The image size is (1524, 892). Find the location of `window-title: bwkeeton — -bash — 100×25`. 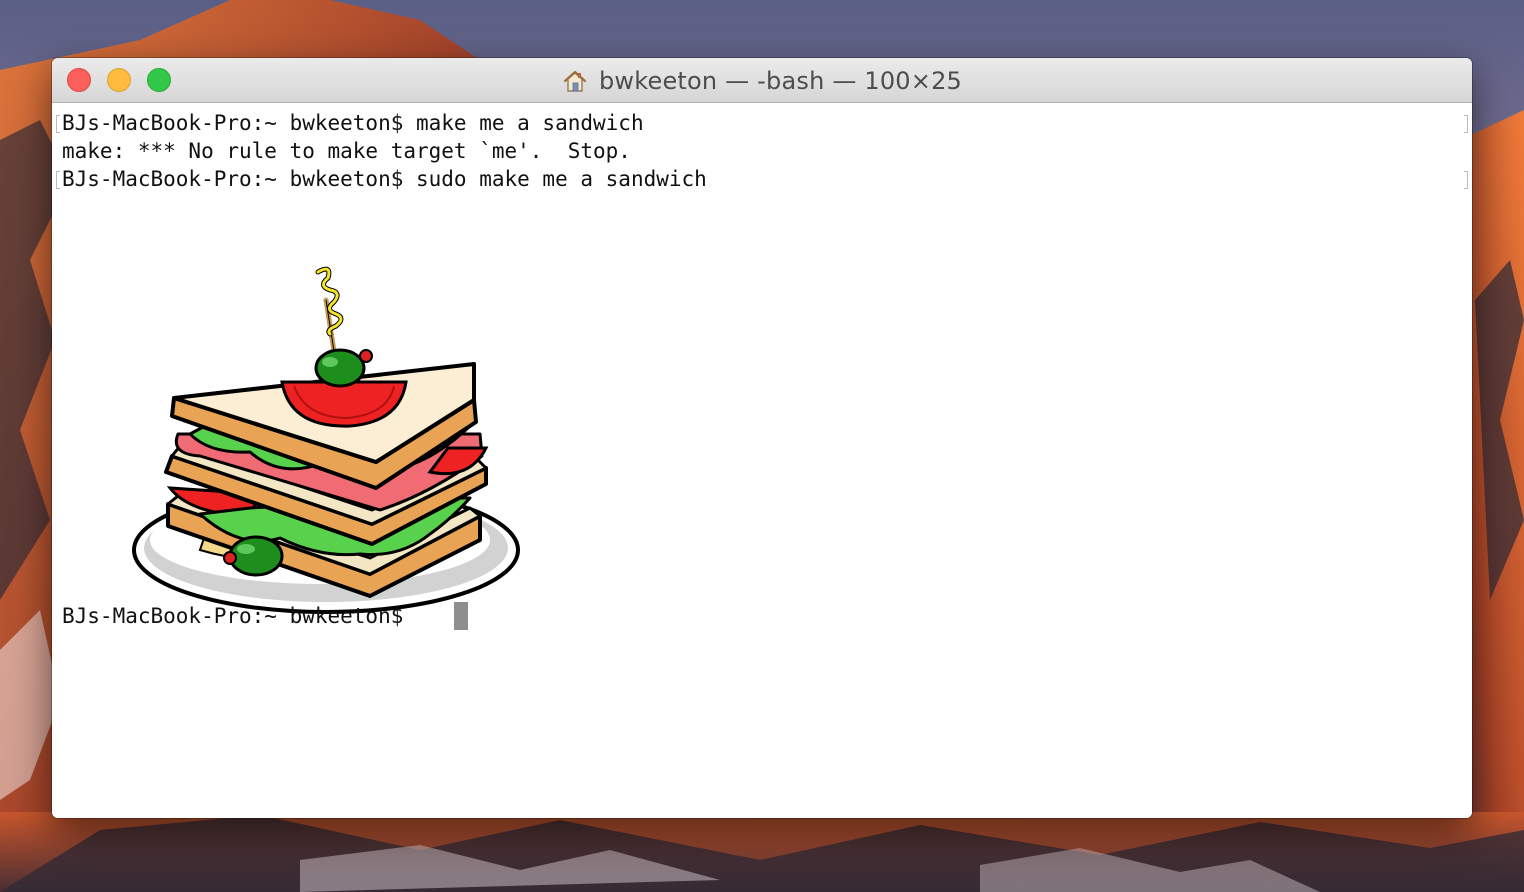

window-title: bwkeeton — -bash — 100×25 is located at coordinates (780, 80).